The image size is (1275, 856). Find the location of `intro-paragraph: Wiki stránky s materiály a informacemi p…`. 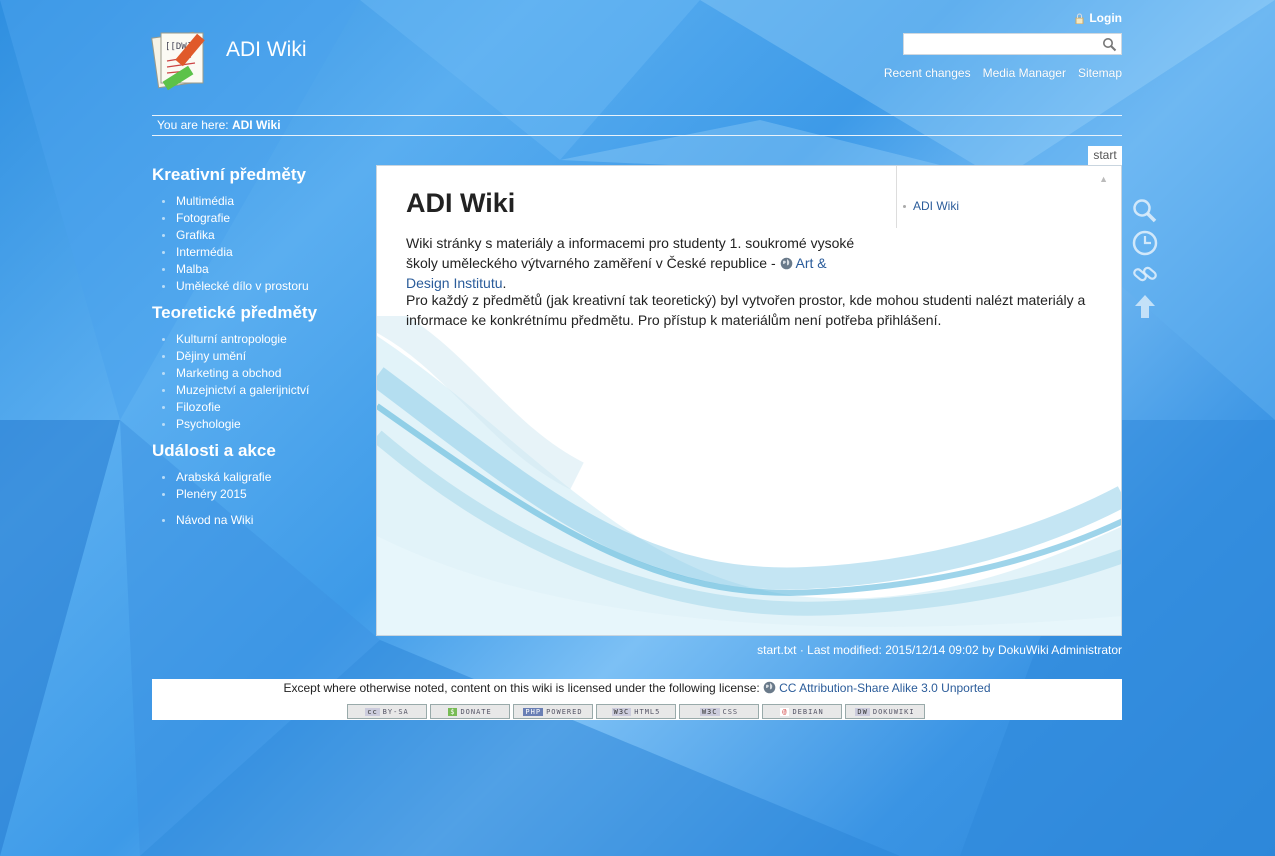

intro-paragraph: Wiki stránky s materiály a informacemi p… is located at coordinates (636, 263).